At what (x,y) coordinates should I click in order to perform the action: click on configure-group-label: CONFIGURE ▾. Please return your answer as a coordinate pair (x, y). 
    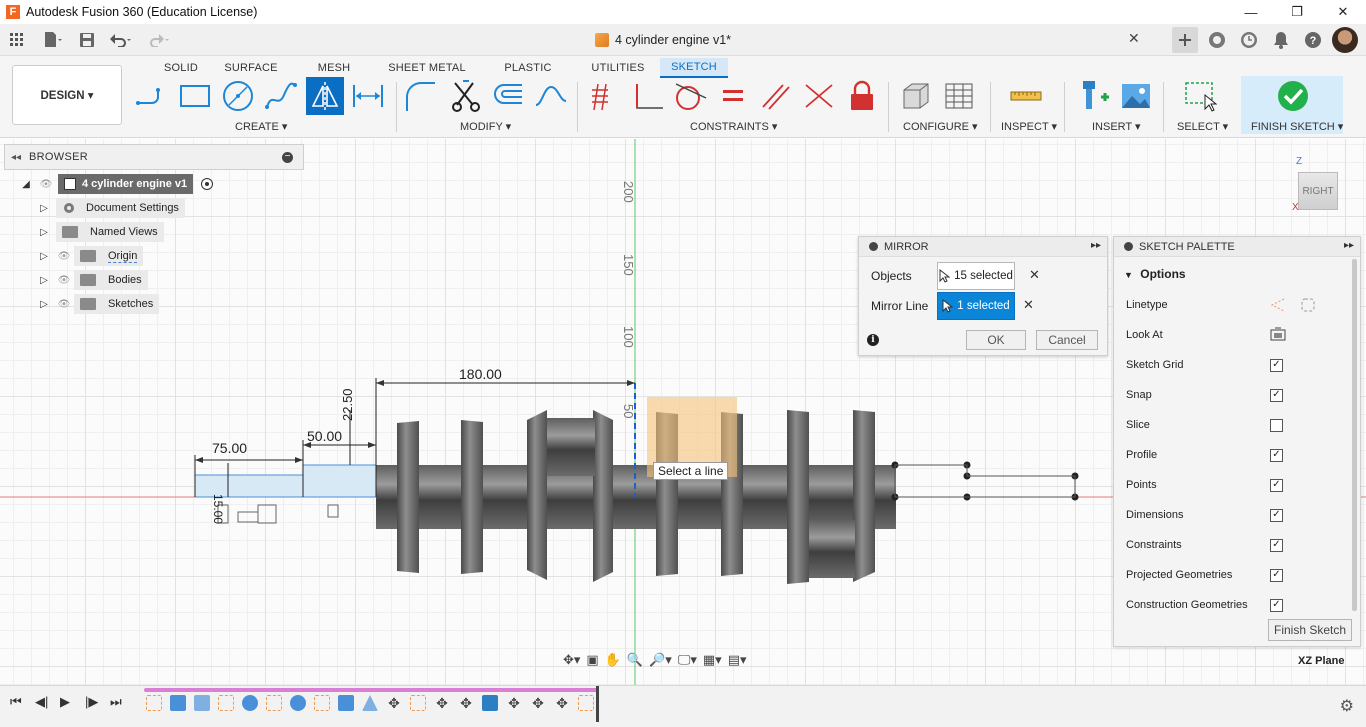
    Looking at the image, I should click on (940, 126).